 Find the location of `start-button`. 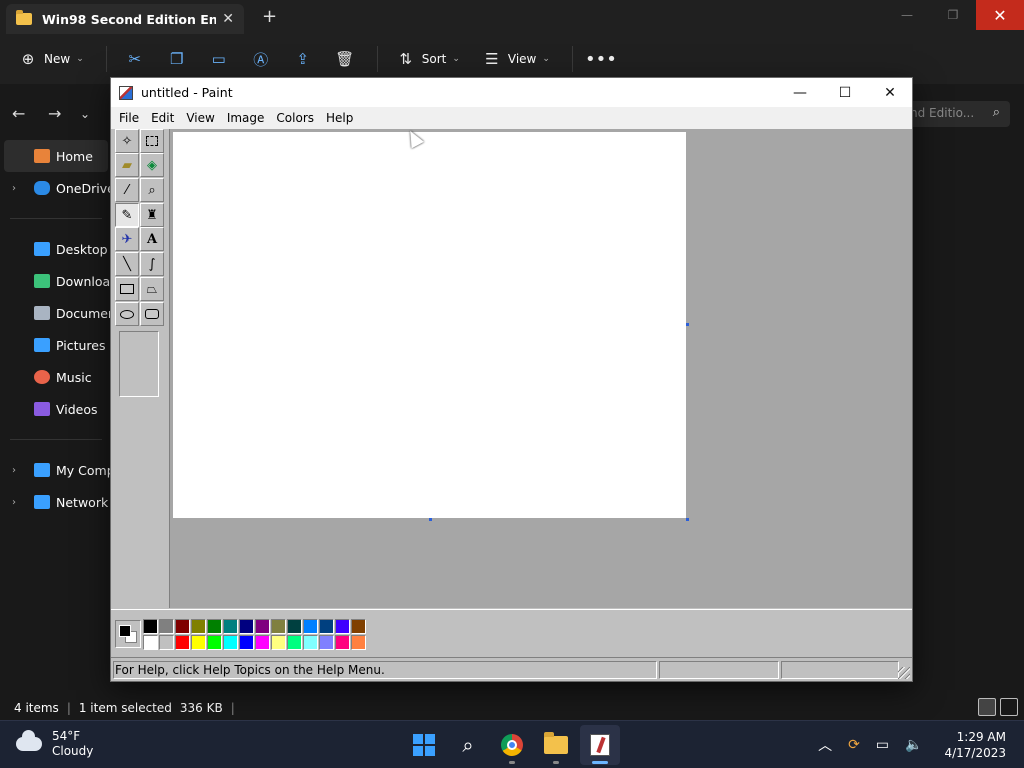

start-button is located at coordinates (424, 745).